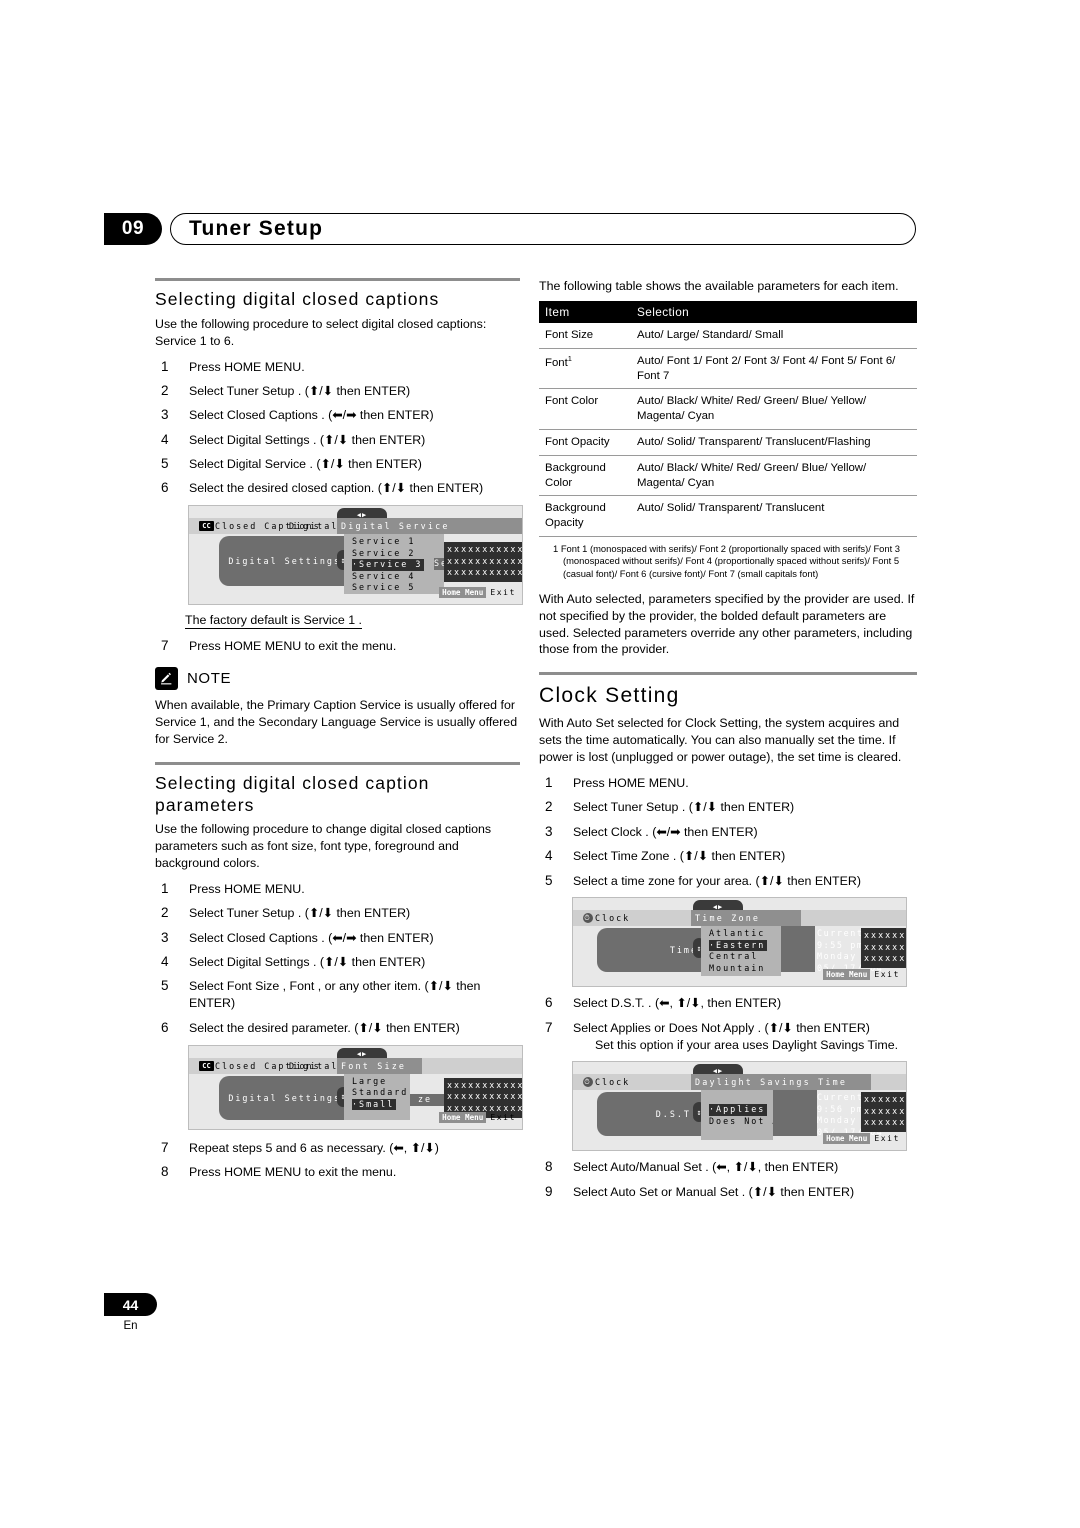 Image resolution: width=1080 pixels, height=1528 pixels. I want to click on osd-menu-list: Atlantic ·Eastern Central Mountain, so click(741, 951).